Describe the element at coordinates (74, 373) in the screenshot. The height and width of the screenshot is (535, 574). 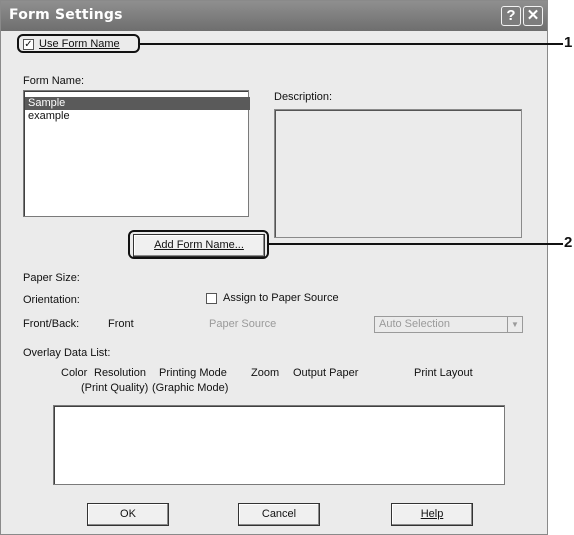
I see `column-color: Color` at that location.